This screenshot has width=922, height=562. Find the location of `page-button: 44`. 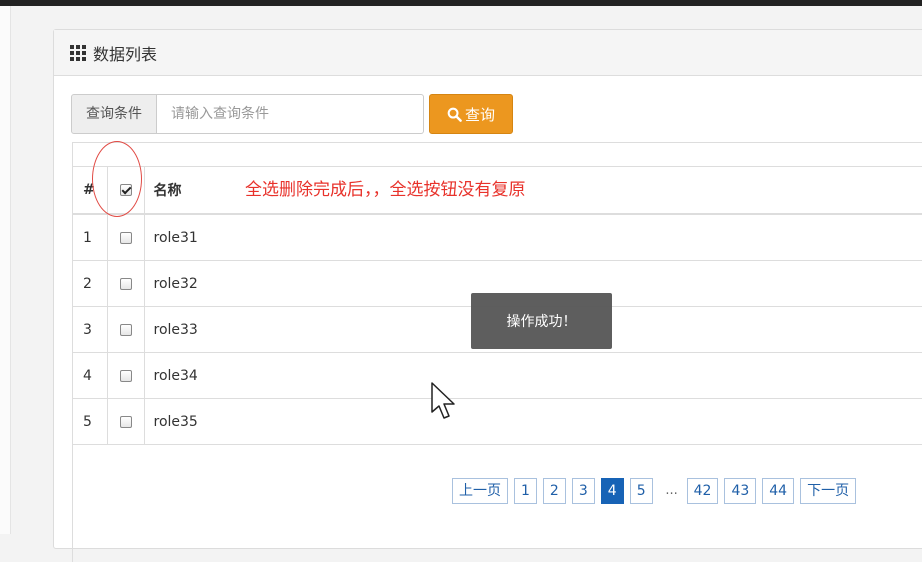

page-button: 44 is located at coordinates (778, 491).